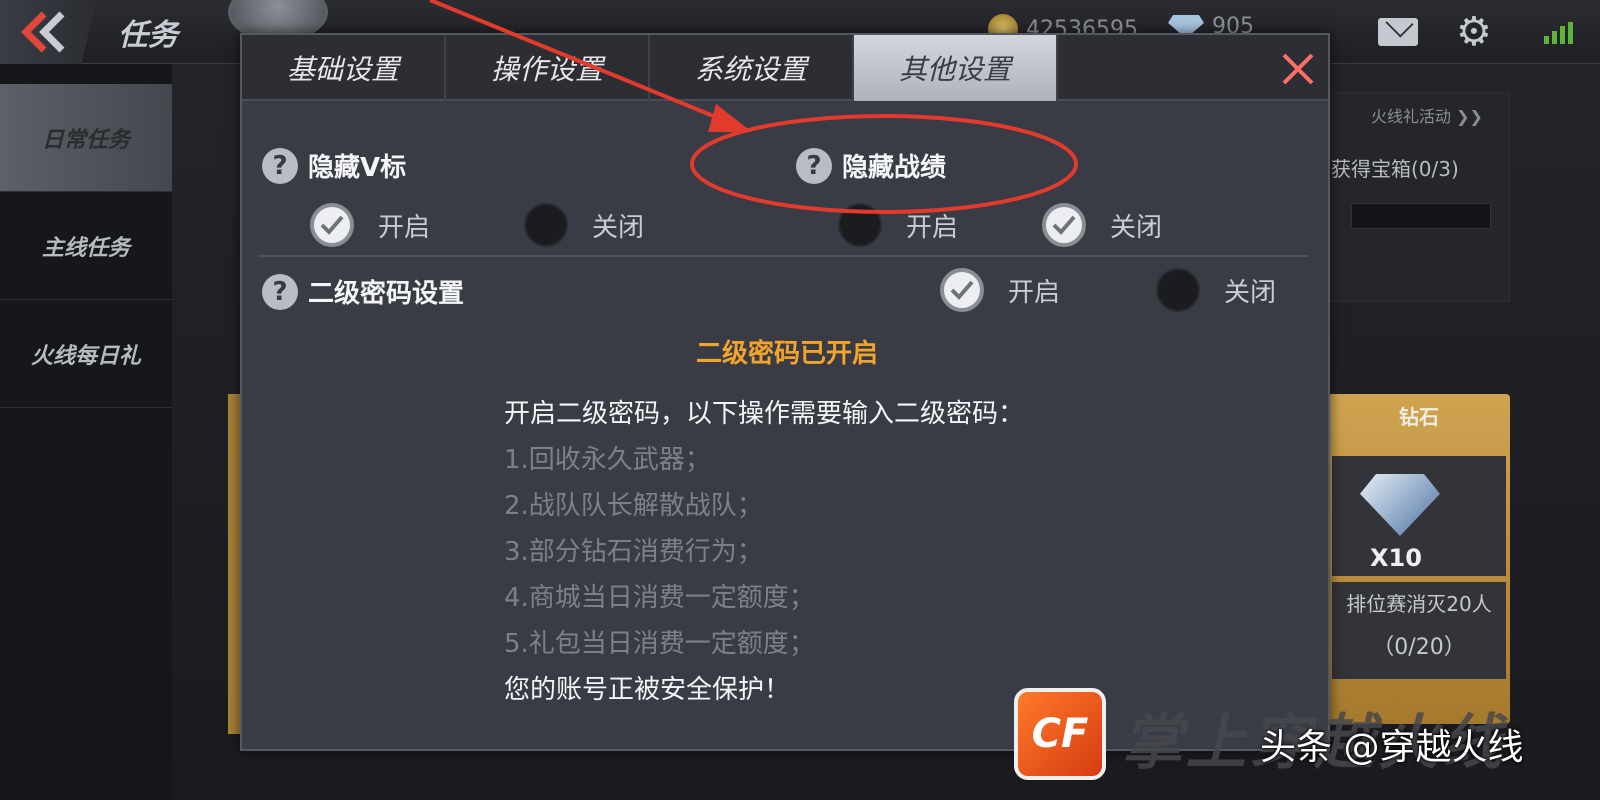 The width and height of the screenshot is (1600, 800). I want to click on gear-icon: ⚙, so click(1474, 32).